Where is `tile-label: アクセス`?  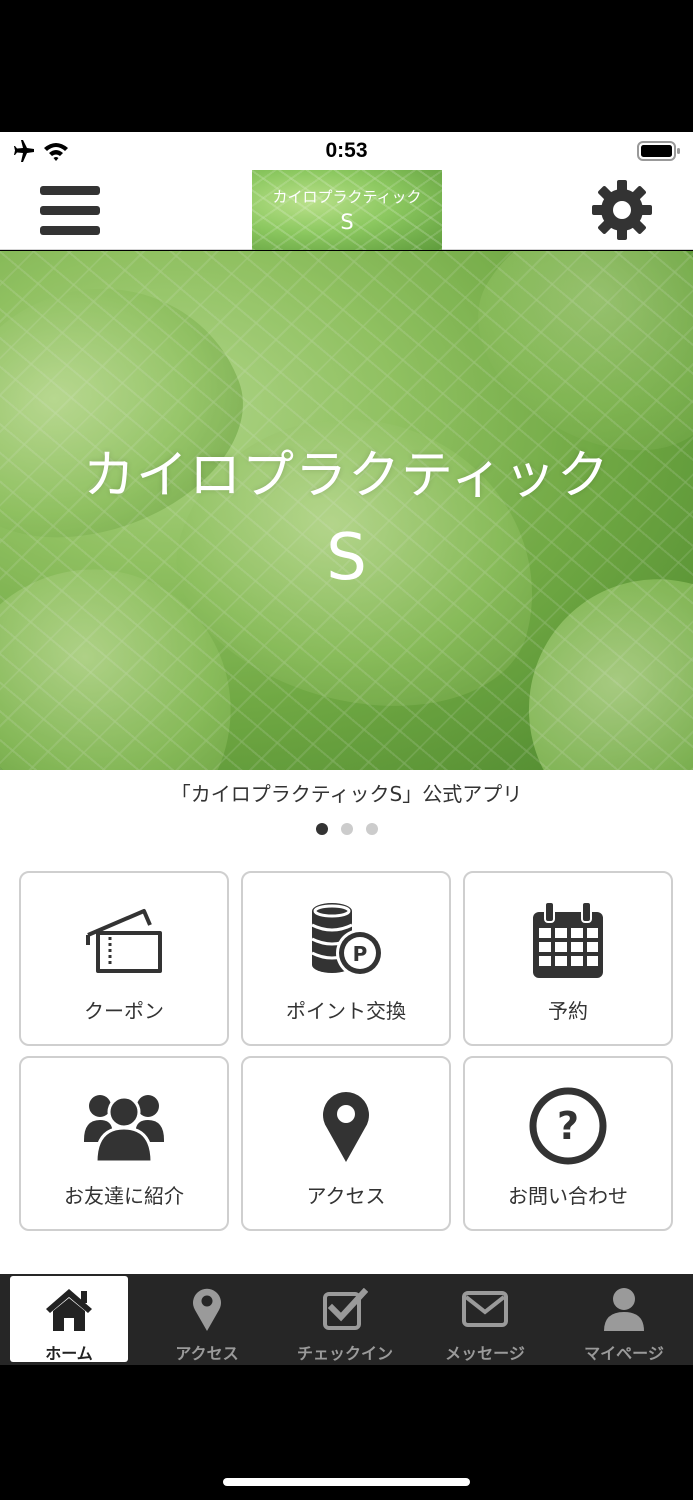
tile-label: アクセス is located at coordinates (346, 1196).